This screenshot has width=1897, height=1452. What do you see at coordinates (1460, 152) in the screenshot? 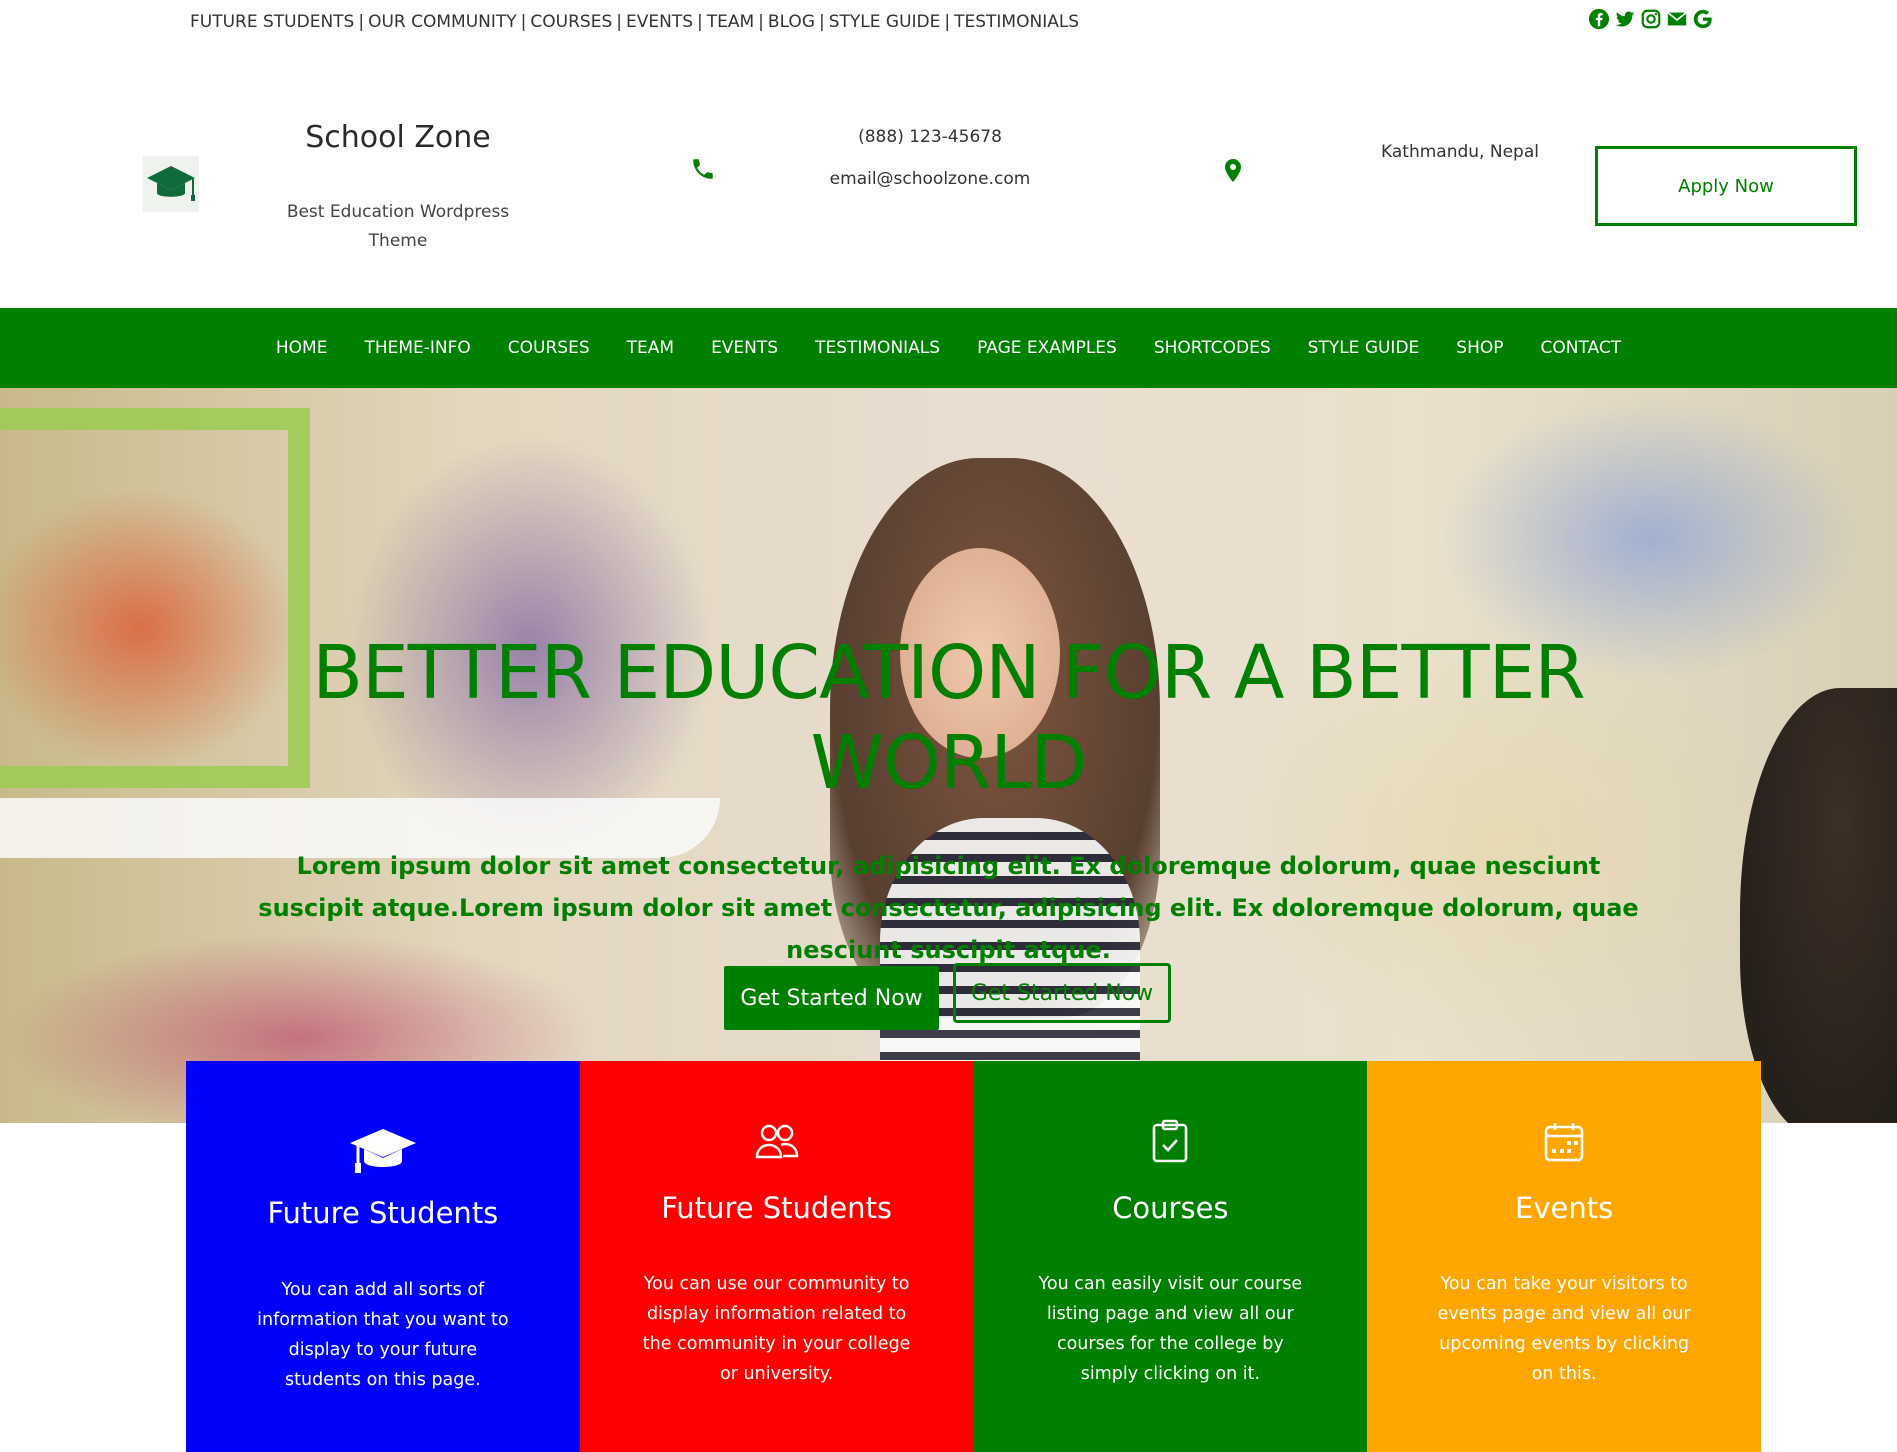
I see `address: Kathmandu, Nepal` at bounding box center [1460, 152].